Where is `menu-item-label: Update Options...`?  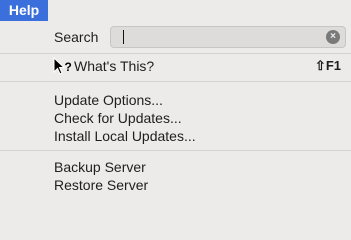
menu-item-label: Update Options... is located at coordinates (108, 100).